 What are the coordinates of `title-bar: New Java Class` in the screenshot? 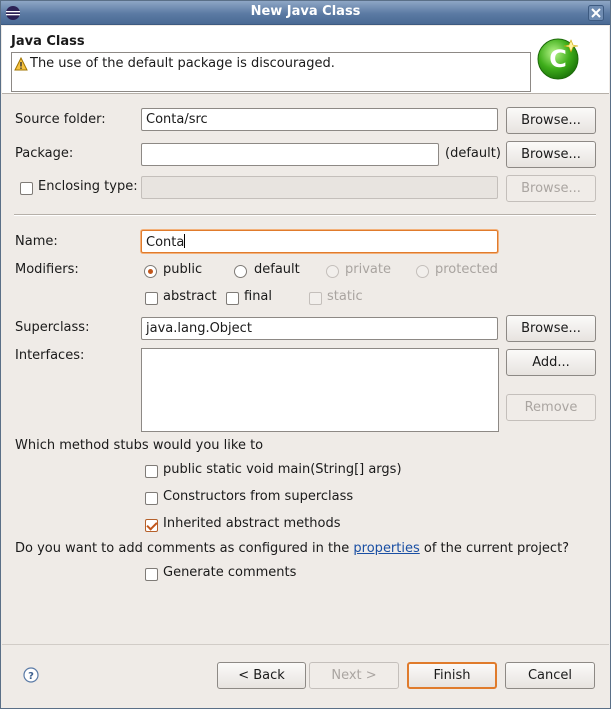 It's located at (305, 13).